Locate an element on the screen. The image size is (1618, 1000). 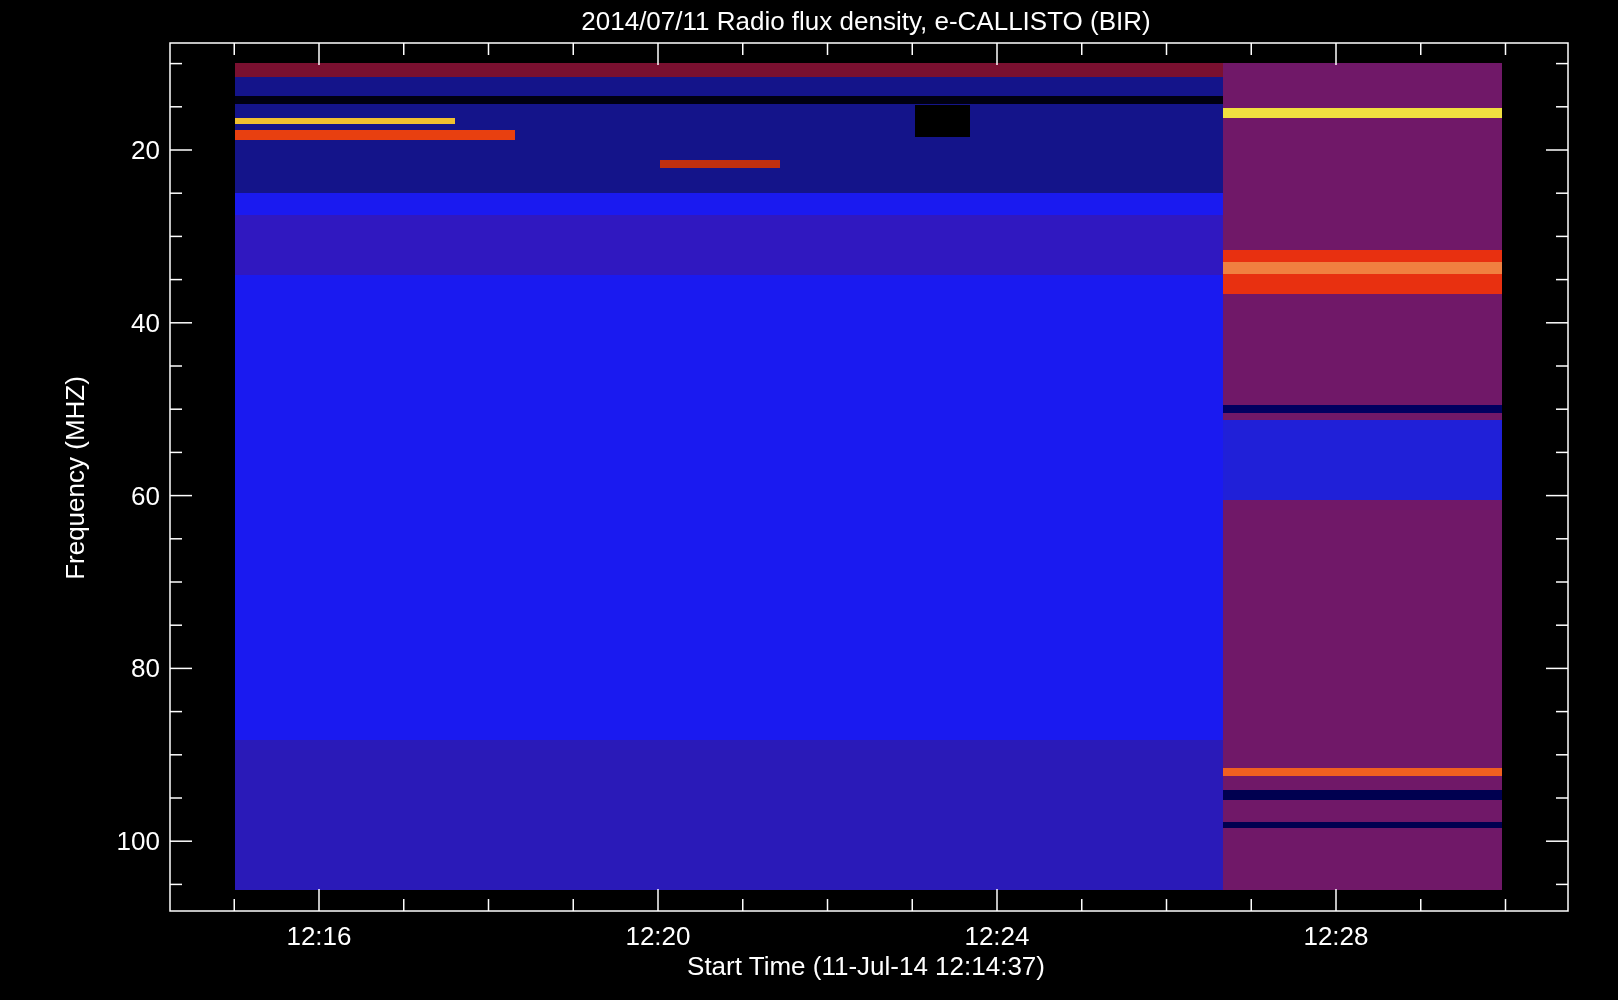
plot-title: 2014/07/11 Radio flux density, e-CALLISTO (BIR) is located at coordinates (866, 21).